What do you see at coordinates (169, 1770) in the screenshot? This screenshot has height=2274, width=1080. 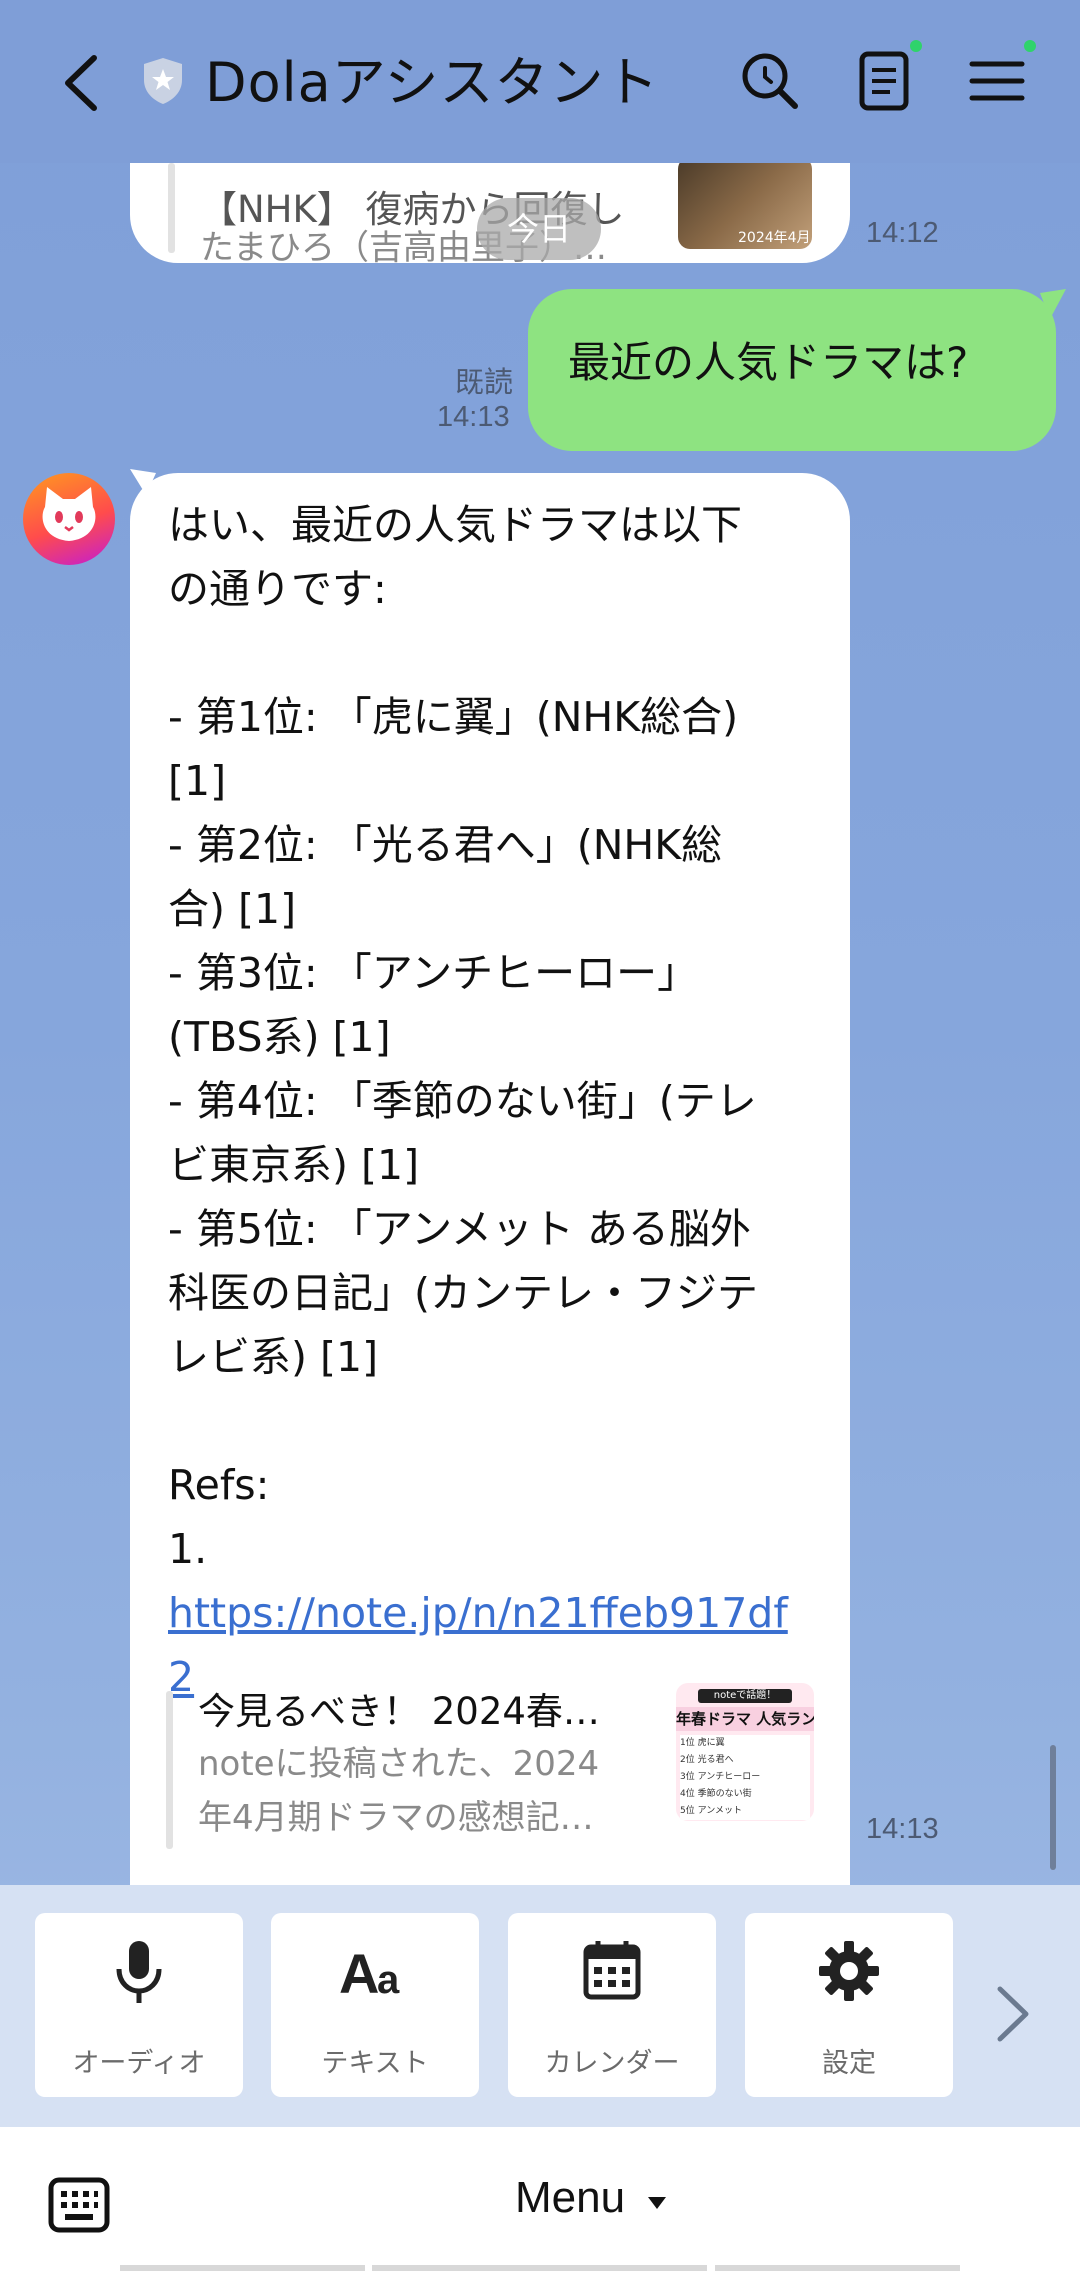 I see `link-preview-bar` at bounding box center [169, 1770].